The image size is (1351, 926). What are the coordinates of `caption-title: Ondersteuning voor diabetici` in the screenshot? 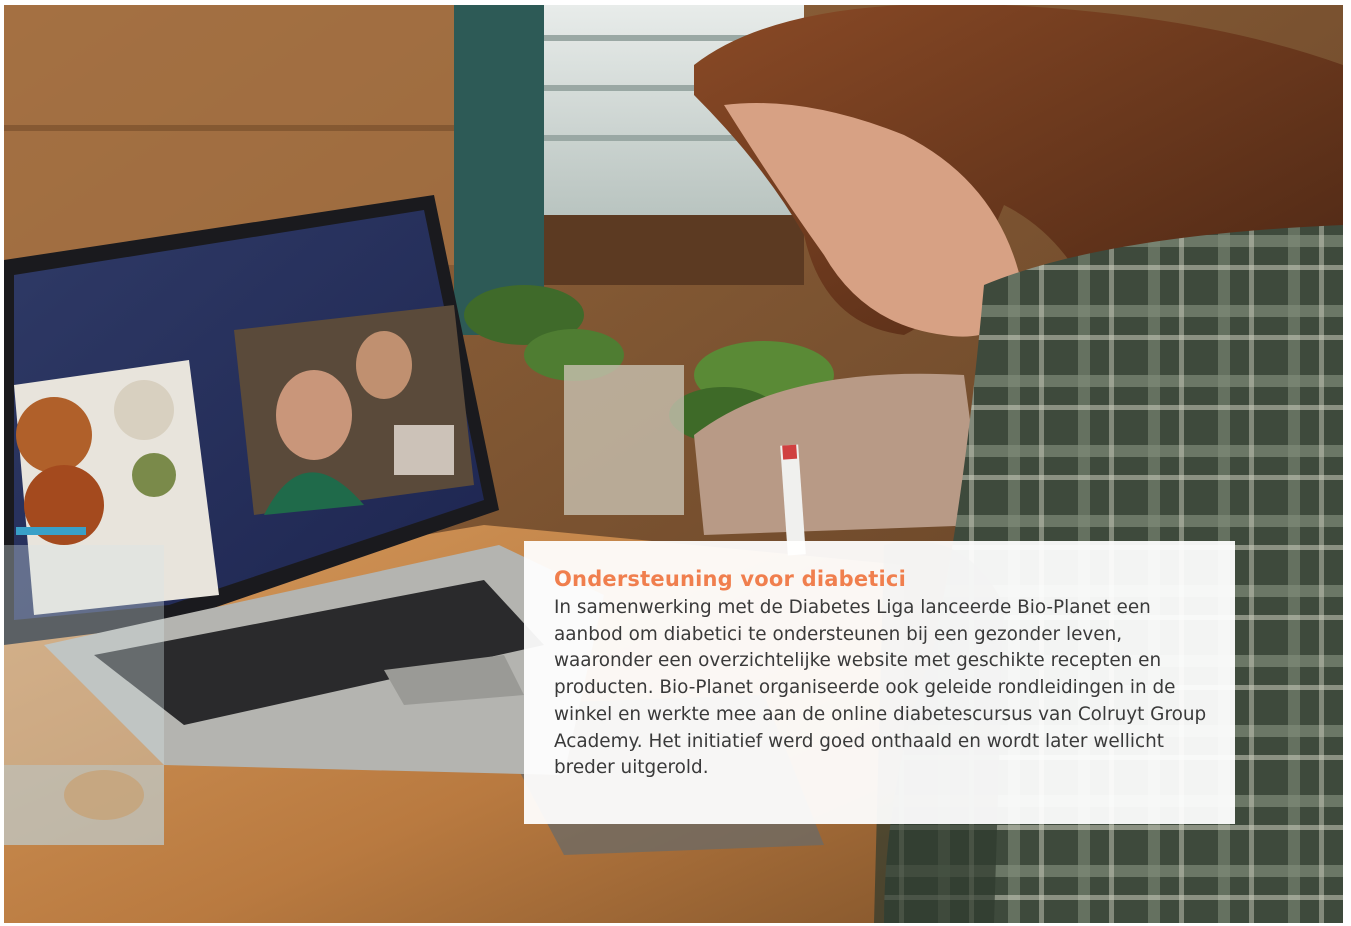 It's located at (730, 579).